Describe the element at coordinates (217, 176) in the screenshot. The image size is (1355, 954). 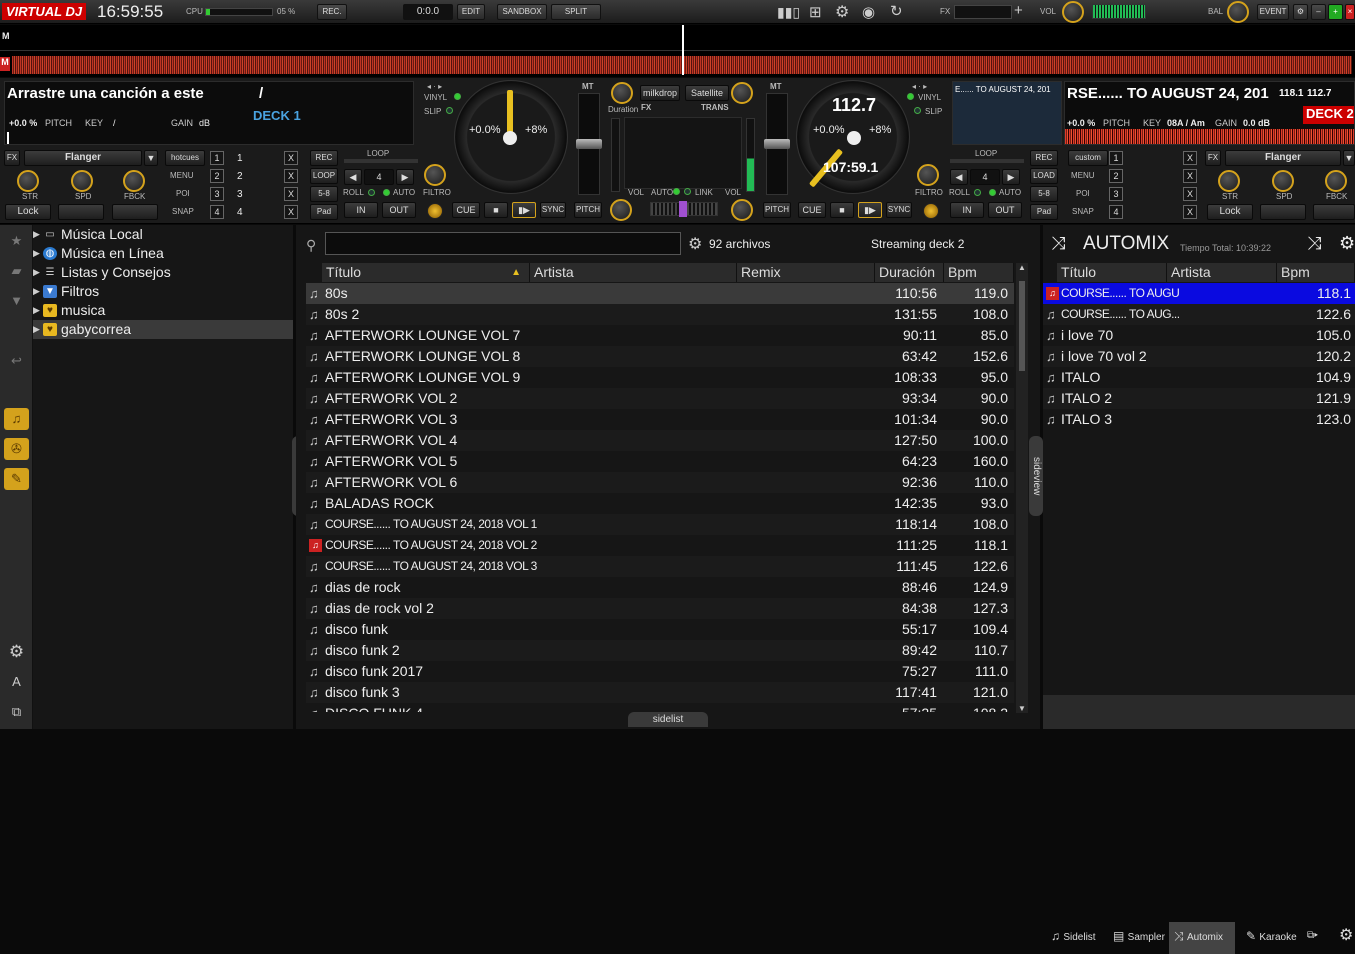
I see `deck1-pad-2: 2` at that location.